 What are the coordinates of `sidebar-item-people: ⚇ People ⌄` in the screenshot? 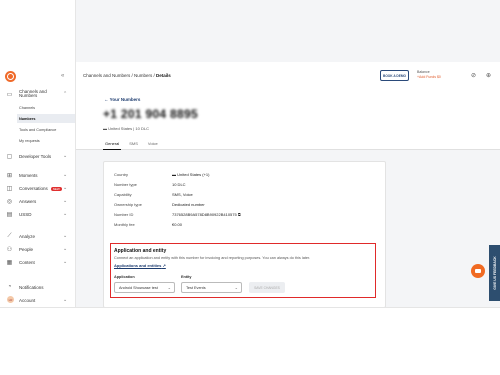 It's located at (38, 249).